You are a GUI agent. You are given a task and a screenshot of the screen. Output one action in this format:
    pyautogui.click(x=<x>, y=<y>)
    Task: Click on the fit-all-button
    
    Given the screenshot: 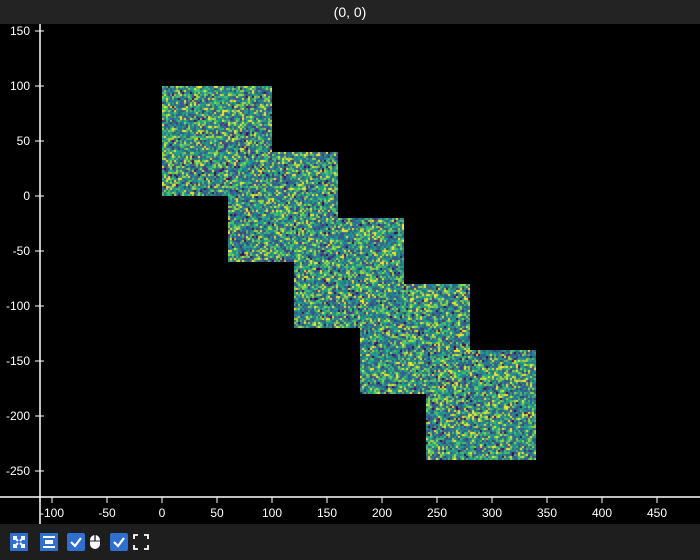 What is the action you would take?
    pyautogui.click(x=19, y=542)
    